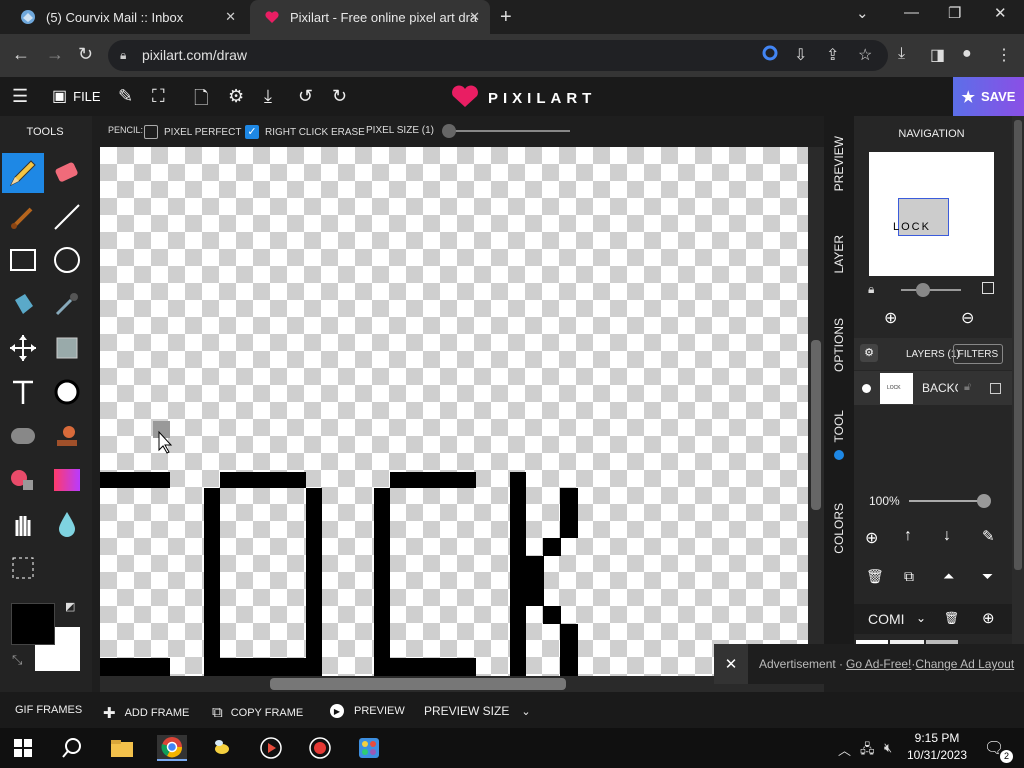 The height and width of the screenshot is (768, 1024). Describe the element at coordinates (477, 711) in the screenshot. I see `preview-size-select: PREVIEW SIZE ⌄` at that location.